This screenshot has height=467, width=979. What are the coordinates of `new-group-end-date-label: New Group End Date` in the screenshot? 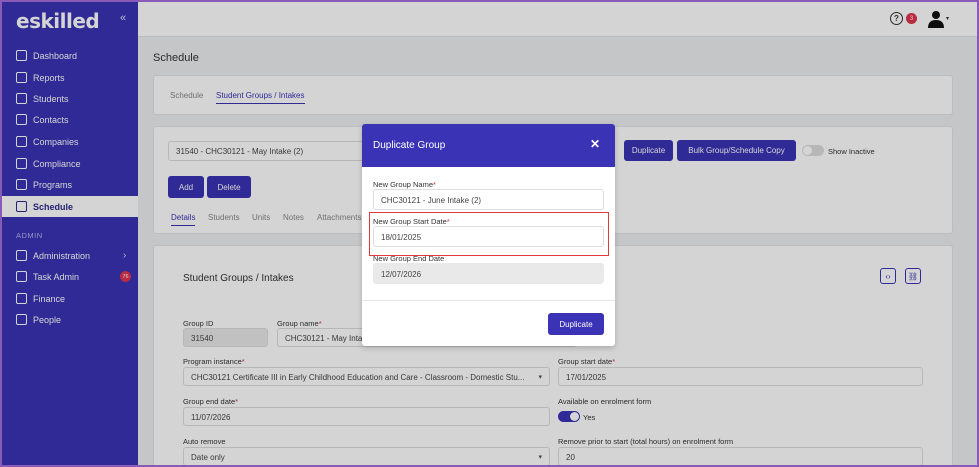 It's located at (409, 258).